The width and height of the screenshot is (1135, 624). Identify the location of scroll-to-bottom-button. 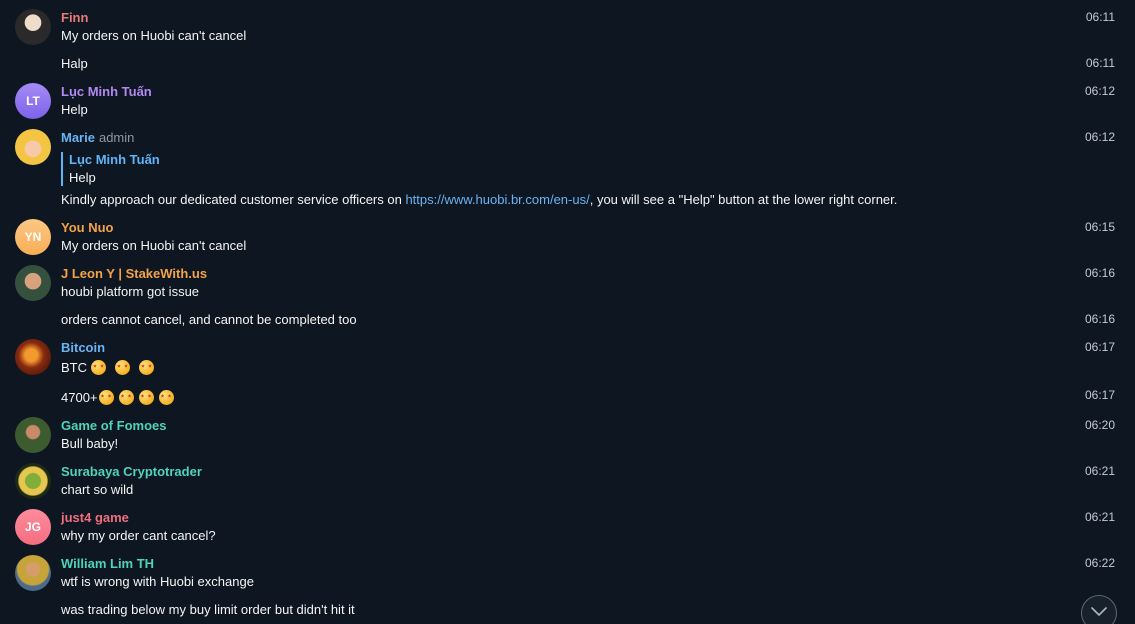
(1099, 609).